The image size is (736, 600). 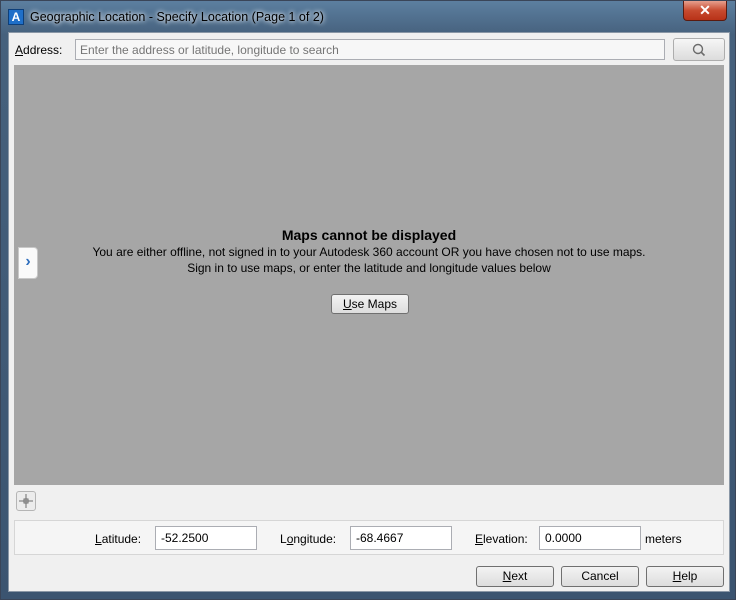 I want to click on longitude-input: -68.4667, so click(x=401, y=538).